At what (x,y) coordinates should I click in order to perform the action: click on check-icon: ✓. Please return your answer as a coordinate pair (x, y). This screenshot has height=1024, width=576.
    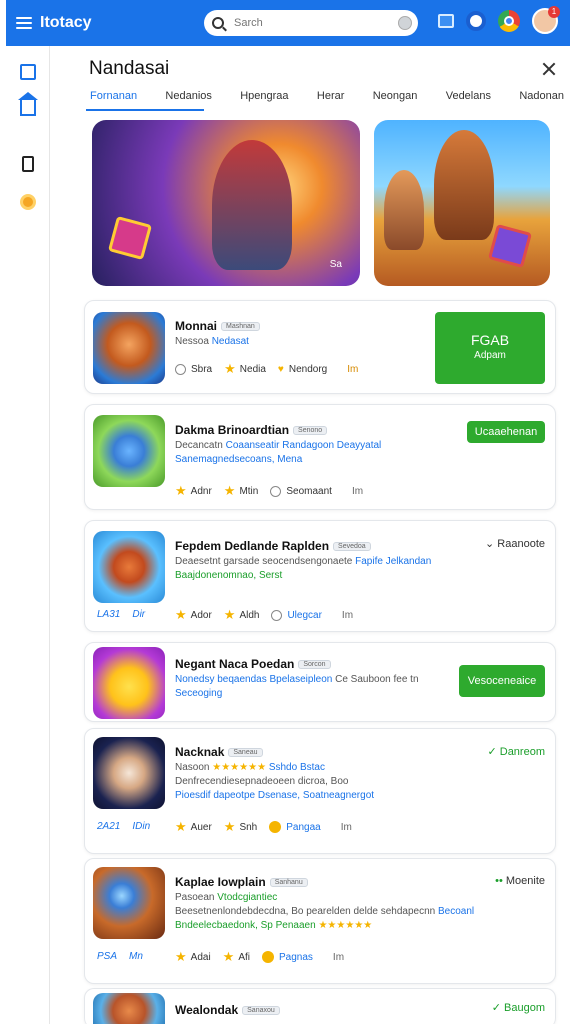
    Looking at the image, I should click on (496, 1008).